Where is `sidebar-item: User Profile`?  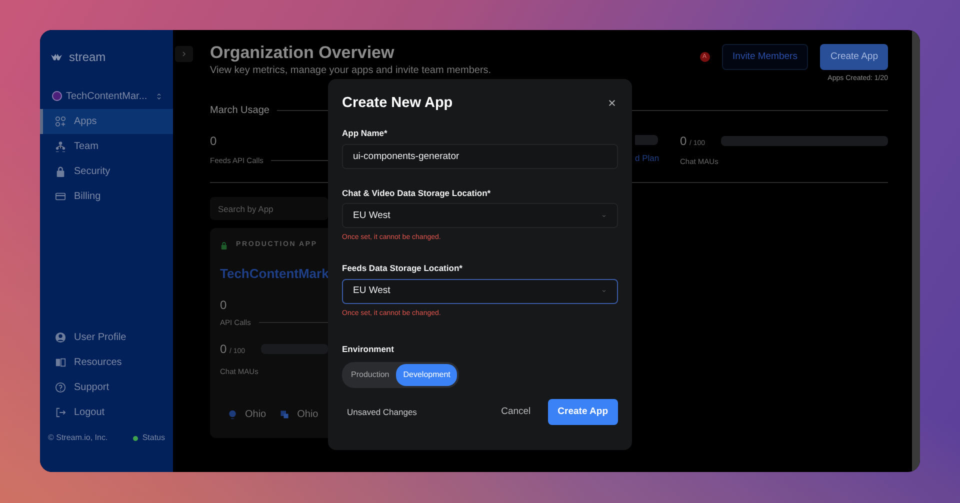
sidebar-item: User Profile is located at coordinates (106, 337).